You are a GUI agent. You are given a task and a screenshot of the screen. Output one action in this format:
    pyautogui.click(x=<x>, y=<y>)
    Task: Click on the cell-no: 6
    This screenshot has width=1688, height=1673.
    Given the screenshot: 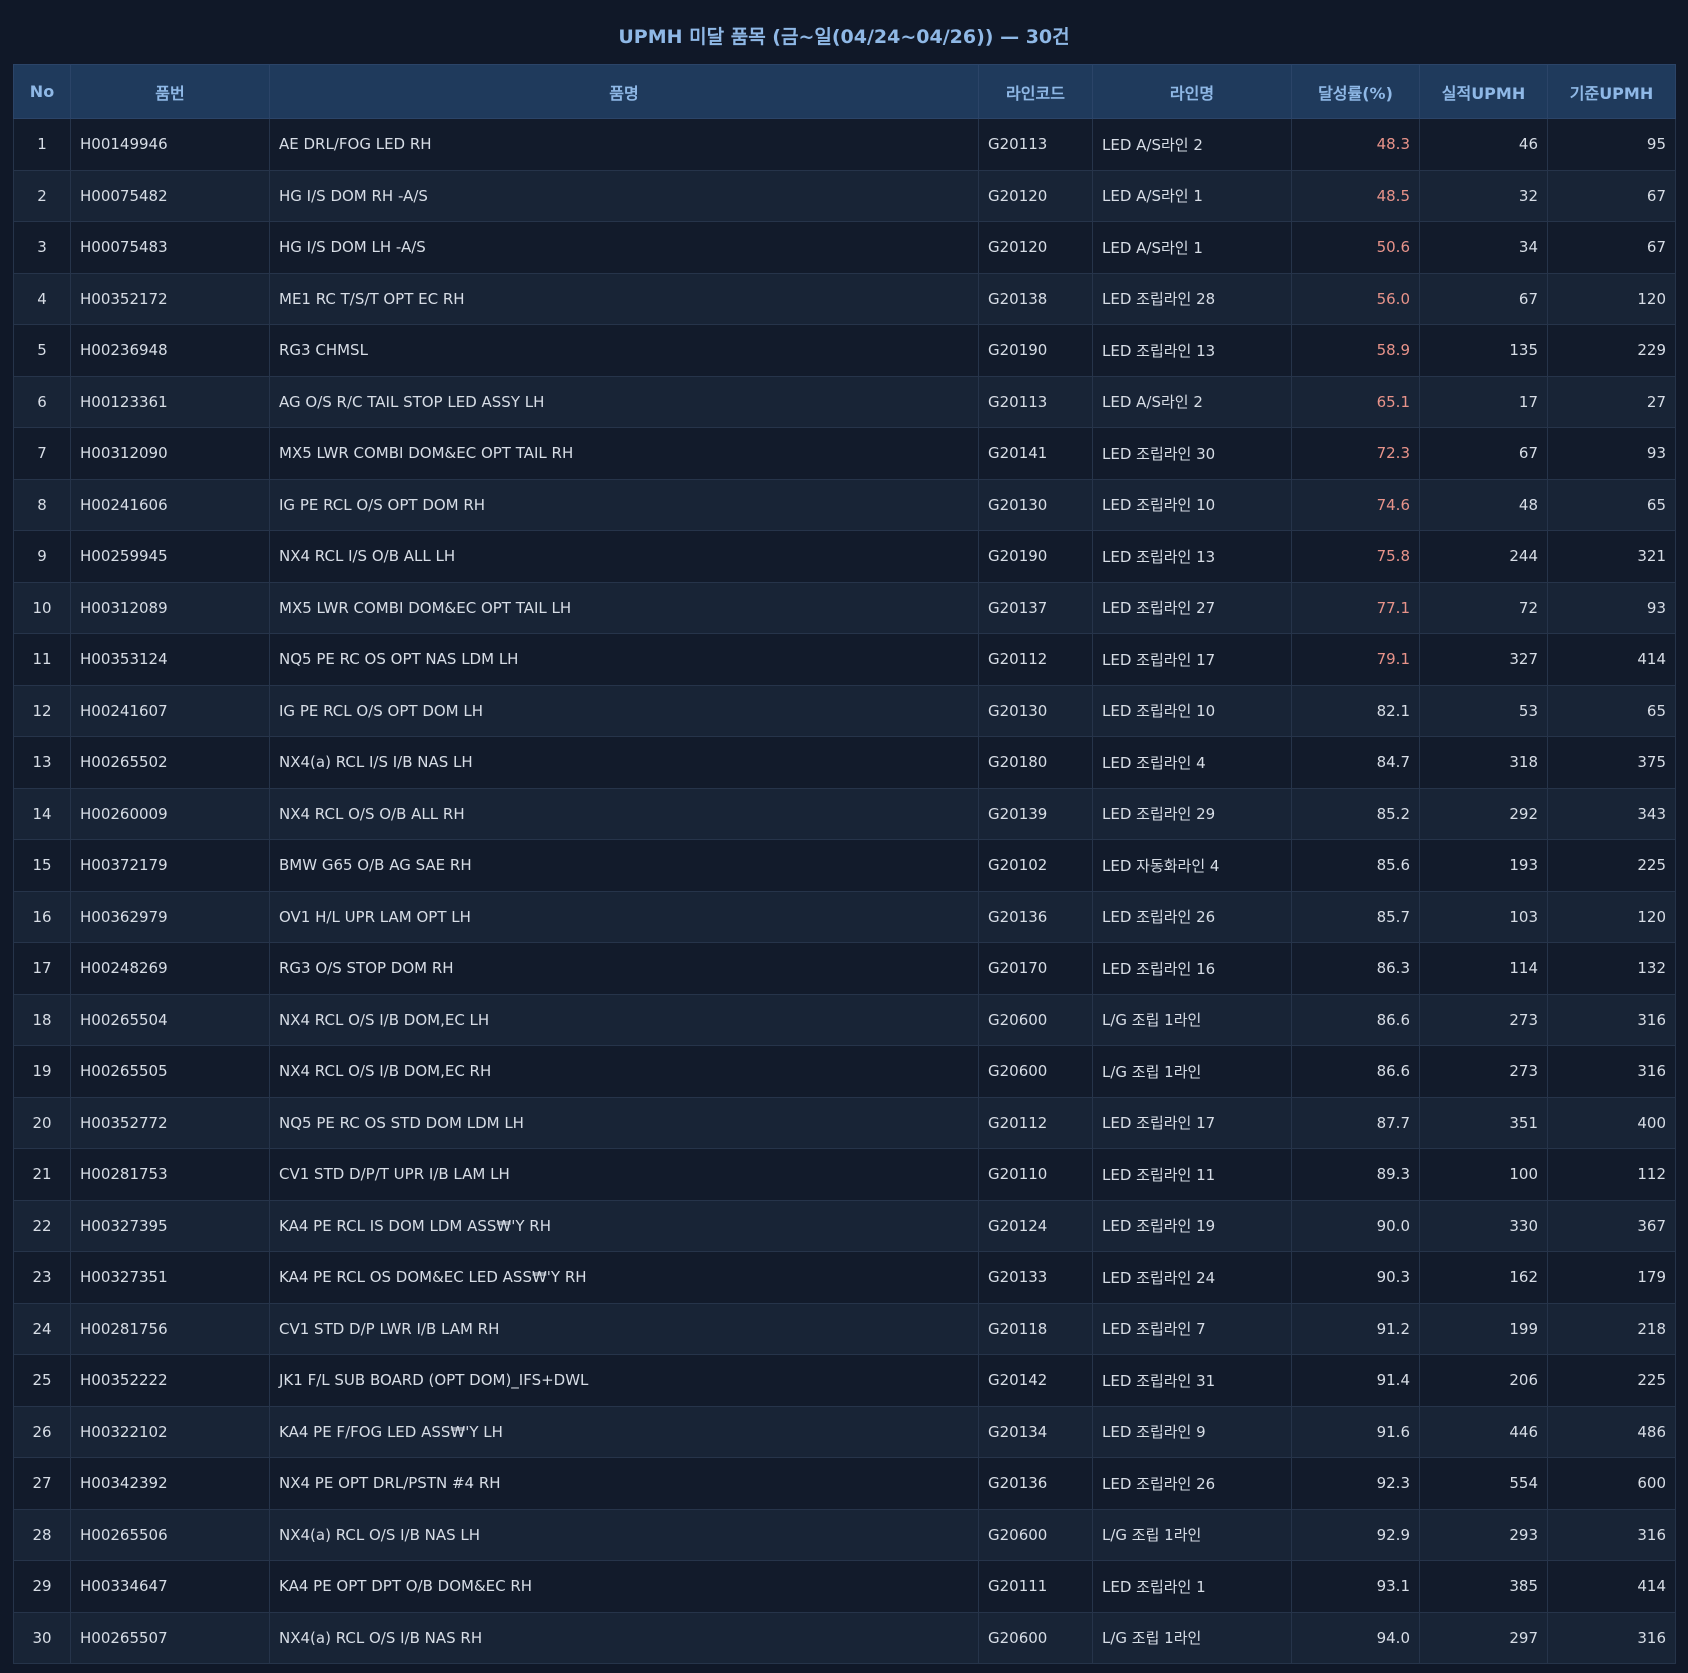 What is the action you would take?
    pyautogui.click(x=42, y=401)
    